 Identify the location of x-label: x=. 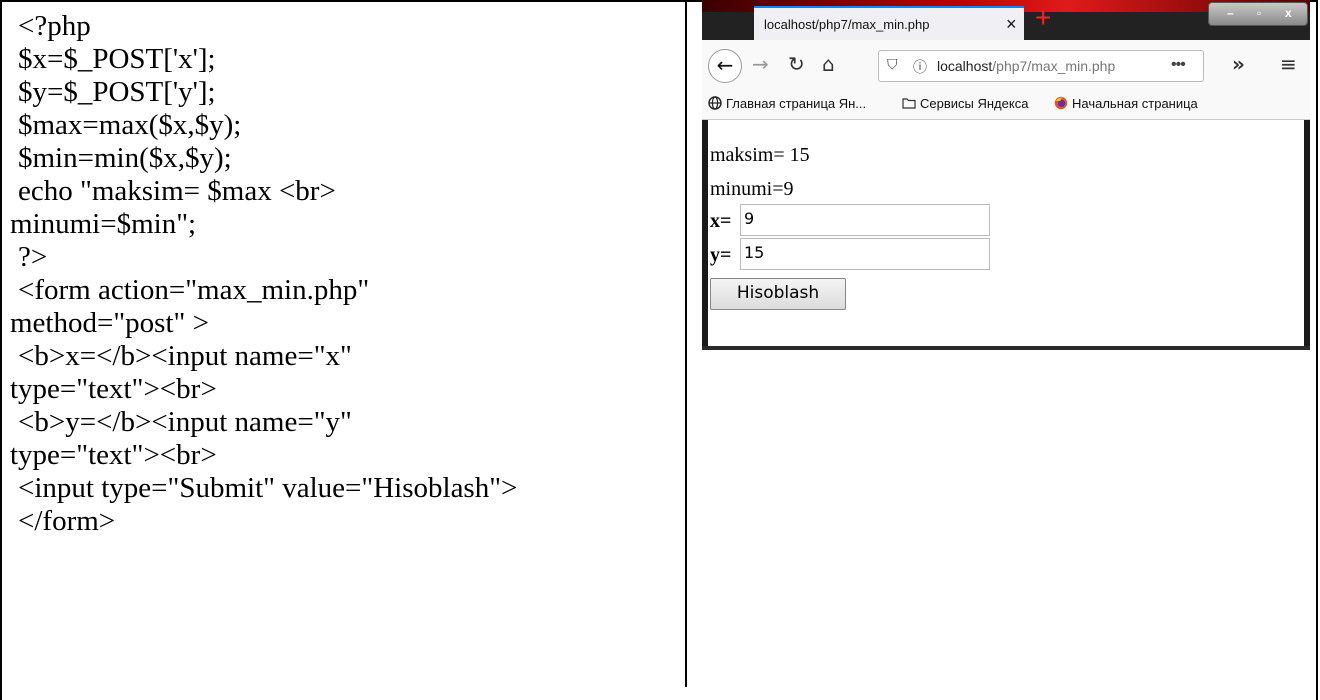
(721, 221).